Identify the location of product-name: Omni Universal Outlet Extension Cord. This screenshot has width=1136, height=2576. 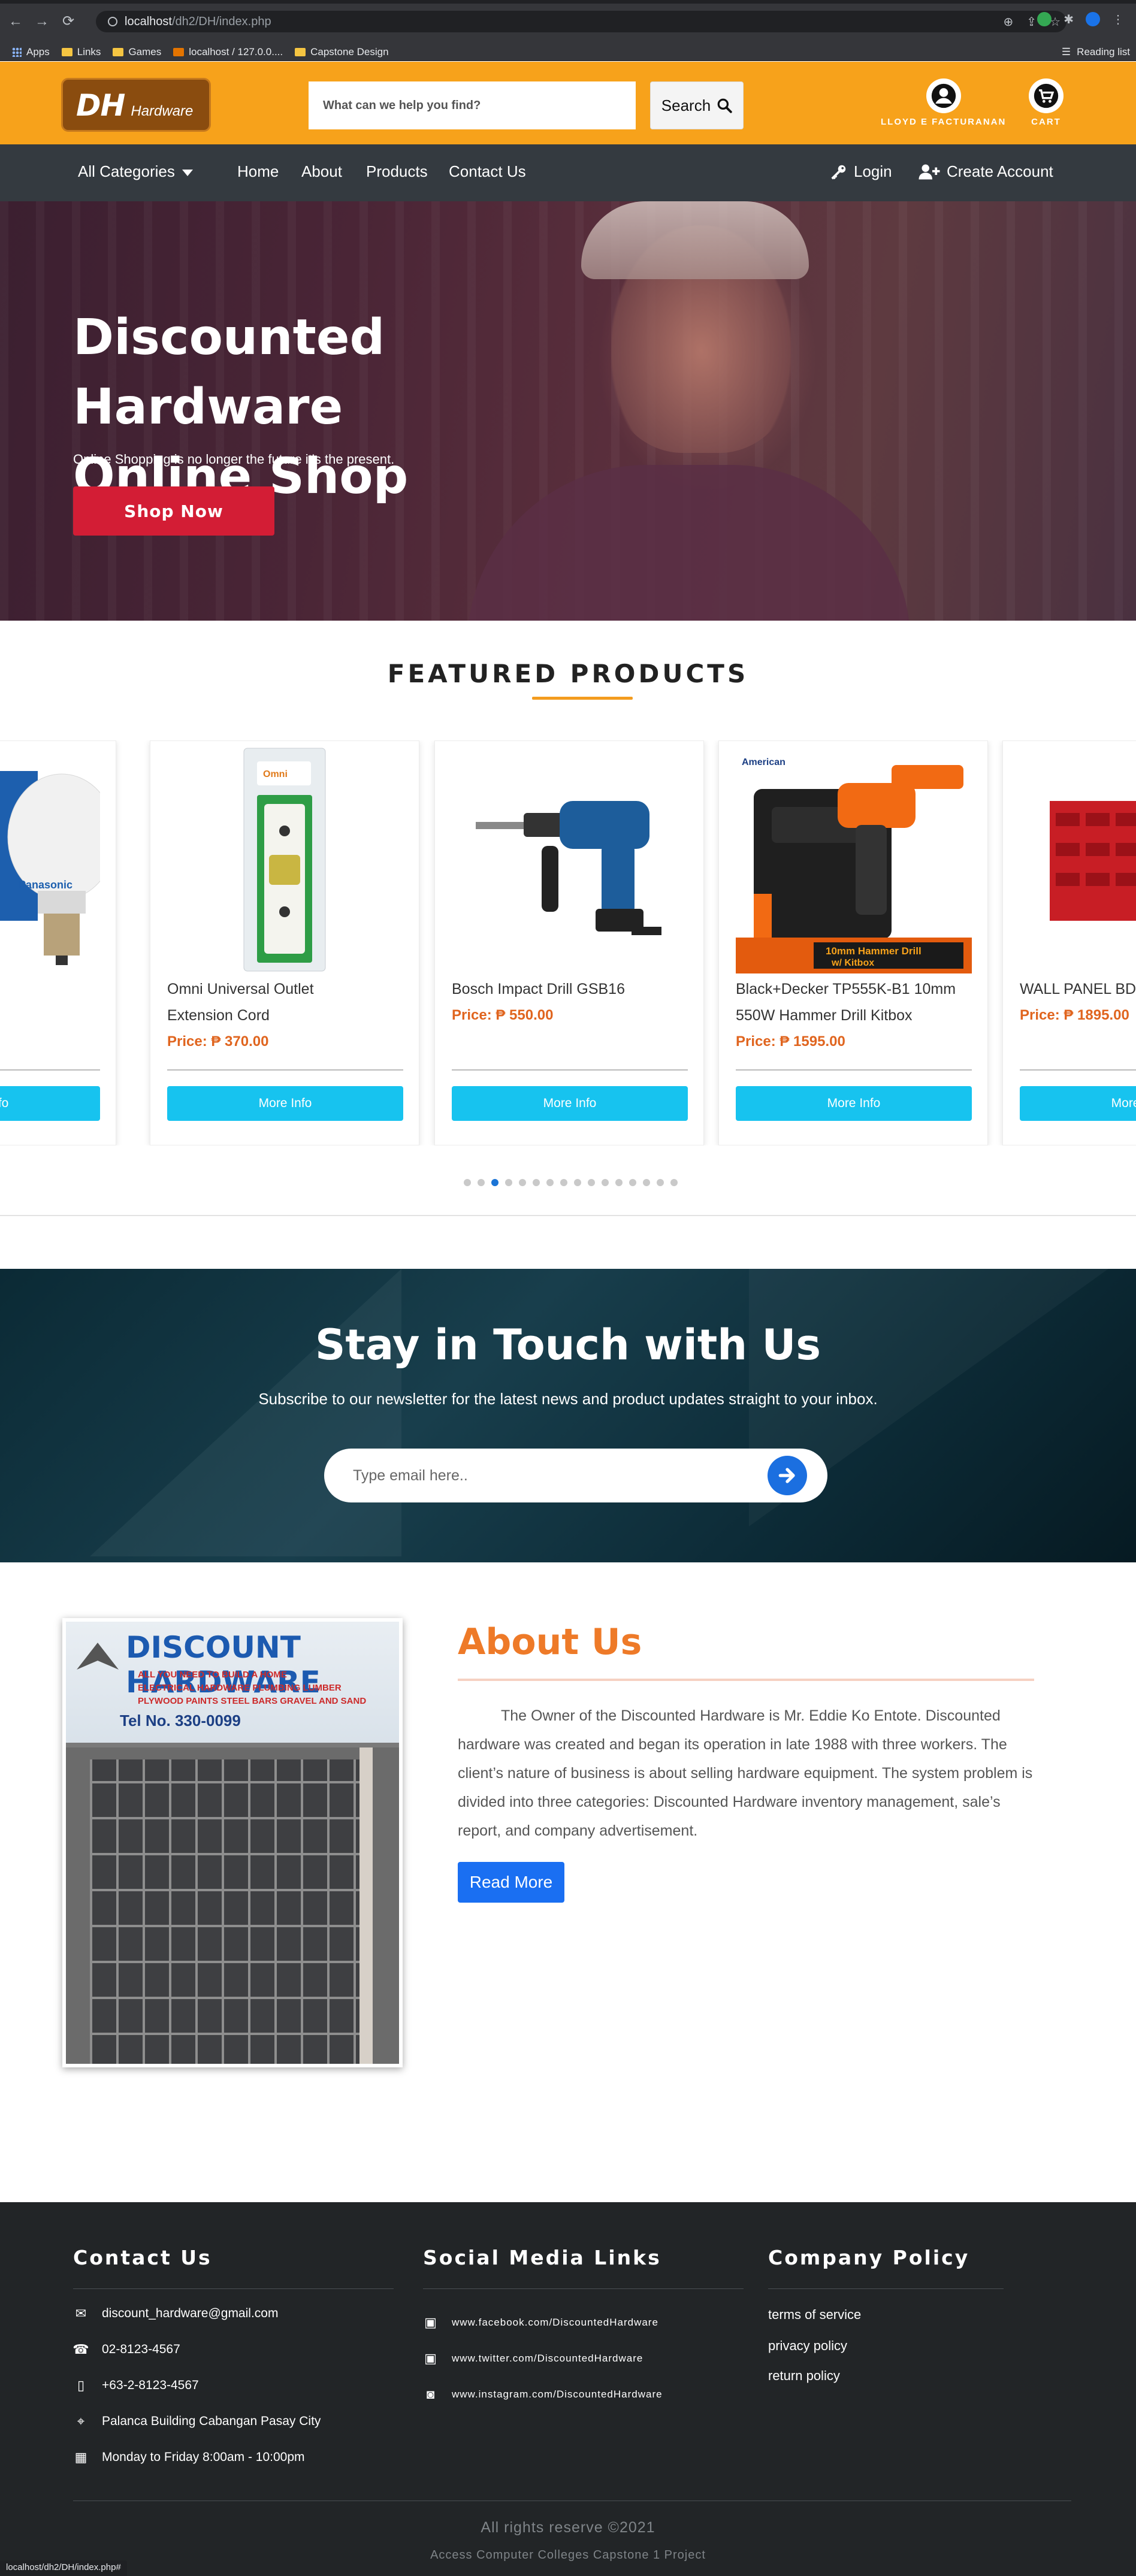
(240, 1002).